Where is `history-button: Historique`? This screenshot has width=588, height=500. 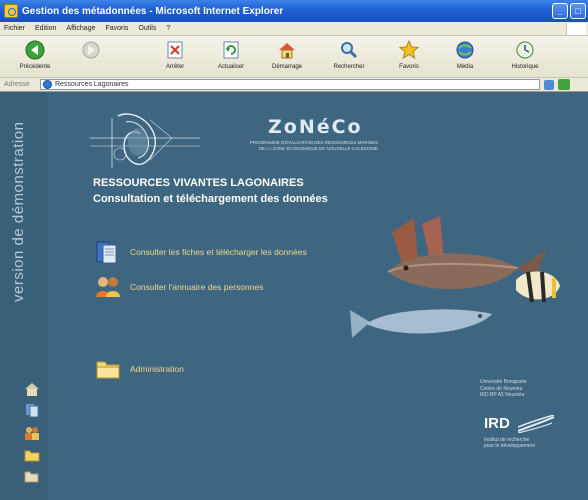 history-button: Historique is located at coordinates (525, 57).